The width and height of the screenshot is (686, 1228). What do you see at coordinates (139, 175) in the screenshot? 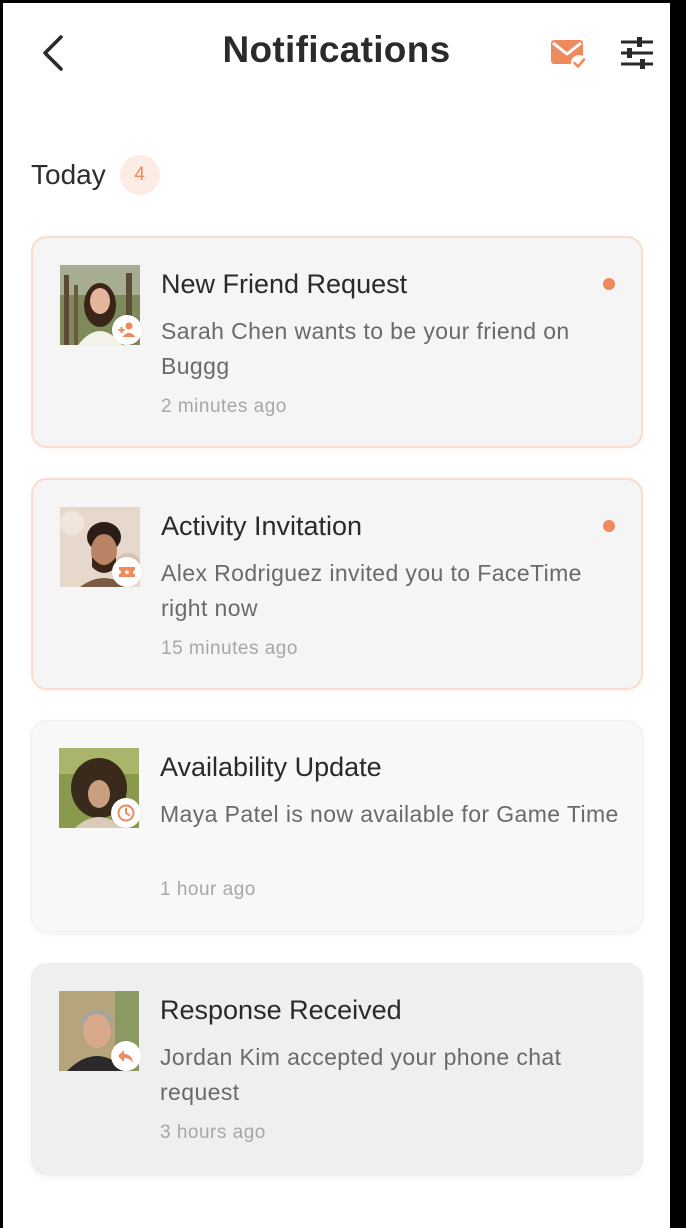
I see `count-badge: 4` at bounding box center [139, 175].